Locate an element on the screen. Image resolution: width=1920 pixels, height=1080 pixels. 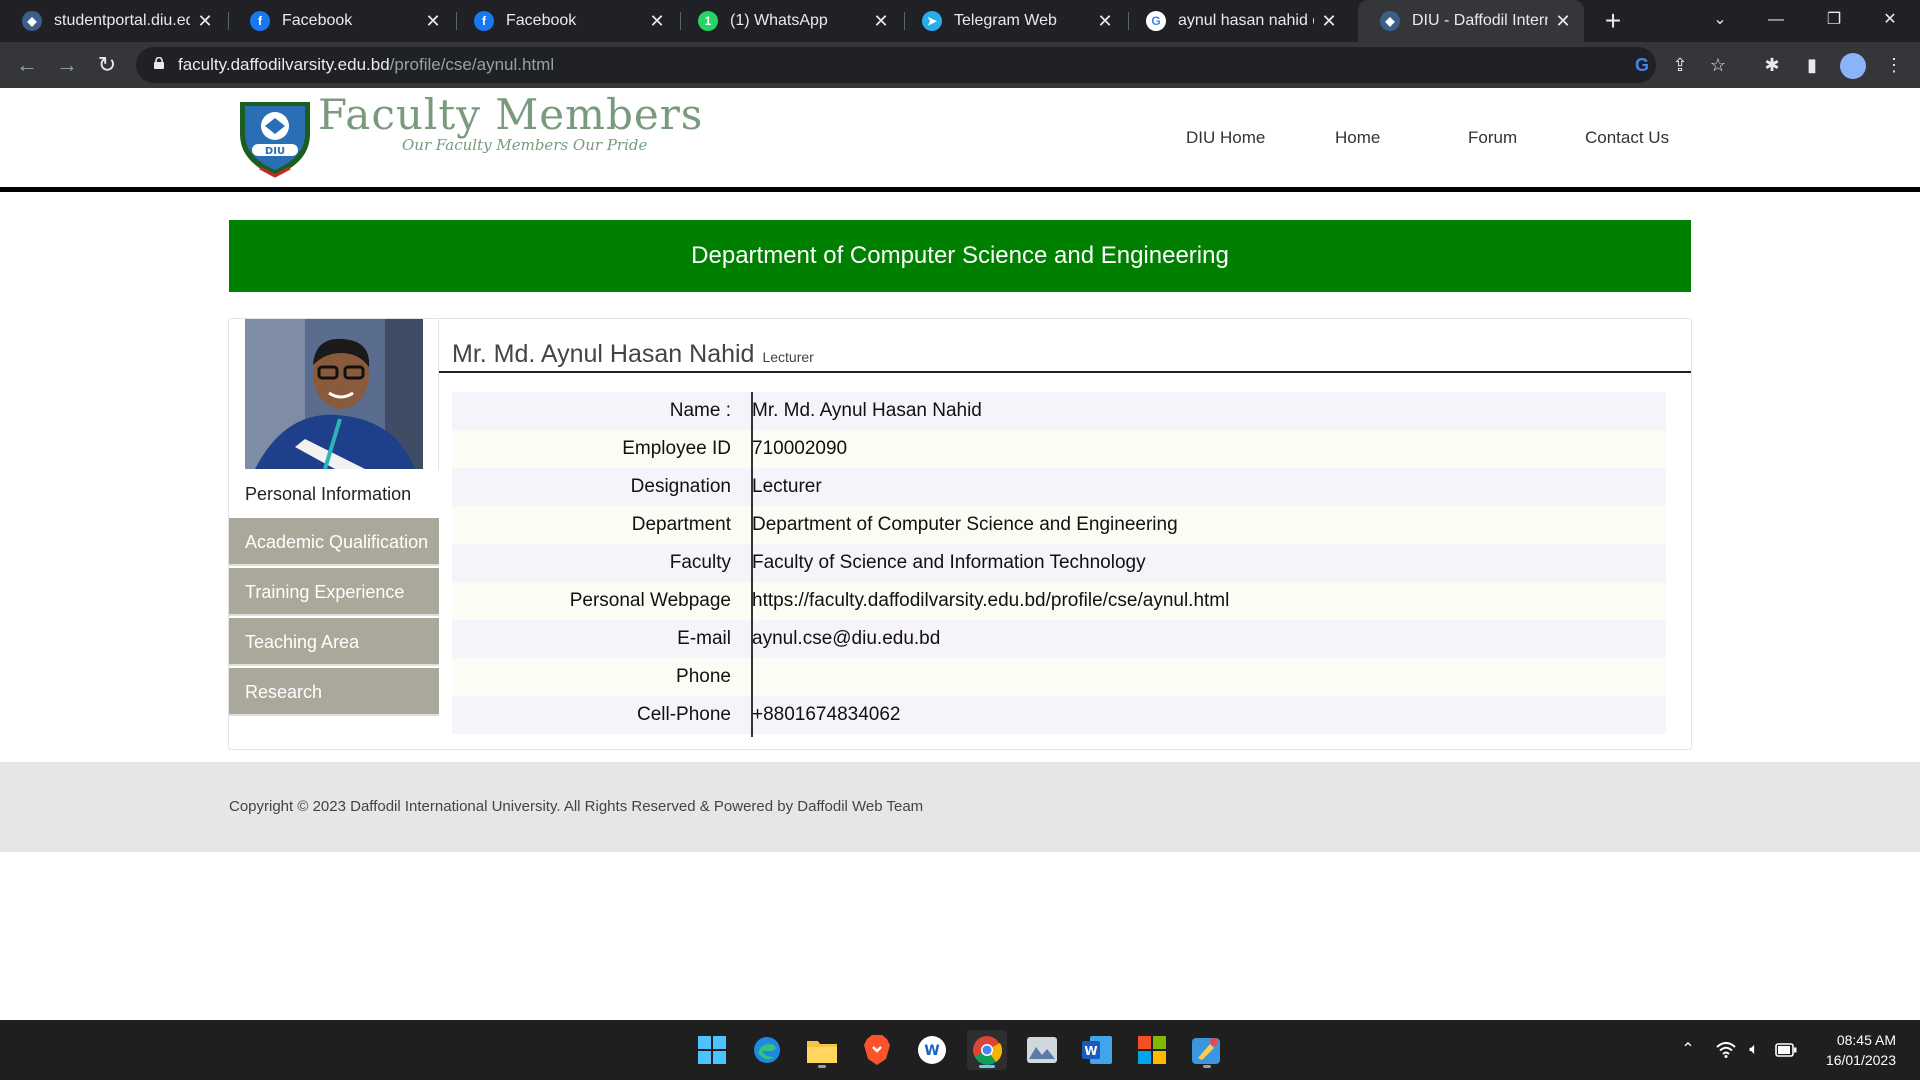
profile-heading: Mr. Md. Aynul Hasan Nahid Lecturer is located at coordinates (633, 354).